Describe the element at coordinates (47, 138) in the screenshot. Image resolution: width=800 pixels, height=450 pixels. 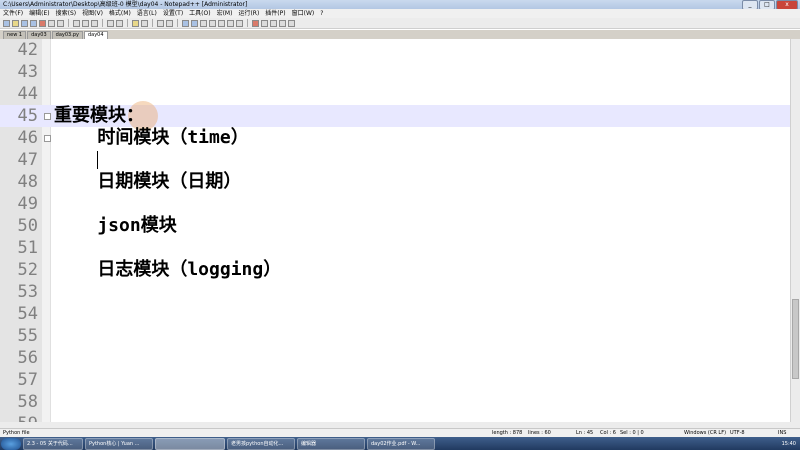
I see `fold-end-icon` at that location.